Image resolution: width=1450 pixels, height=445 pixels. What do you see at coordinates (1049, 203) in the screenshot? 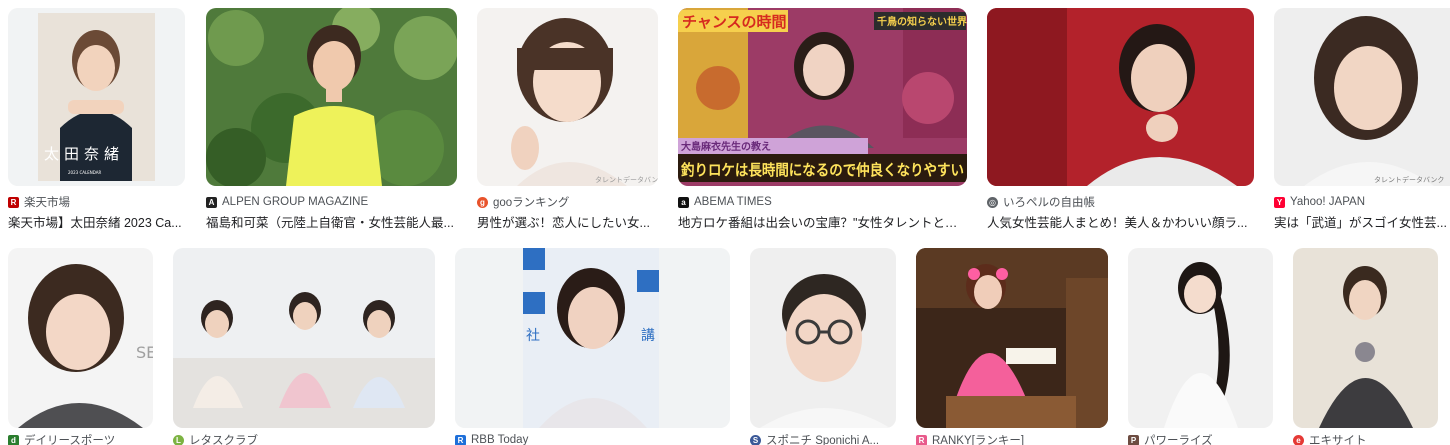
I see `source-name: いろペルの自由帳` at bounding box center [1049, 203].